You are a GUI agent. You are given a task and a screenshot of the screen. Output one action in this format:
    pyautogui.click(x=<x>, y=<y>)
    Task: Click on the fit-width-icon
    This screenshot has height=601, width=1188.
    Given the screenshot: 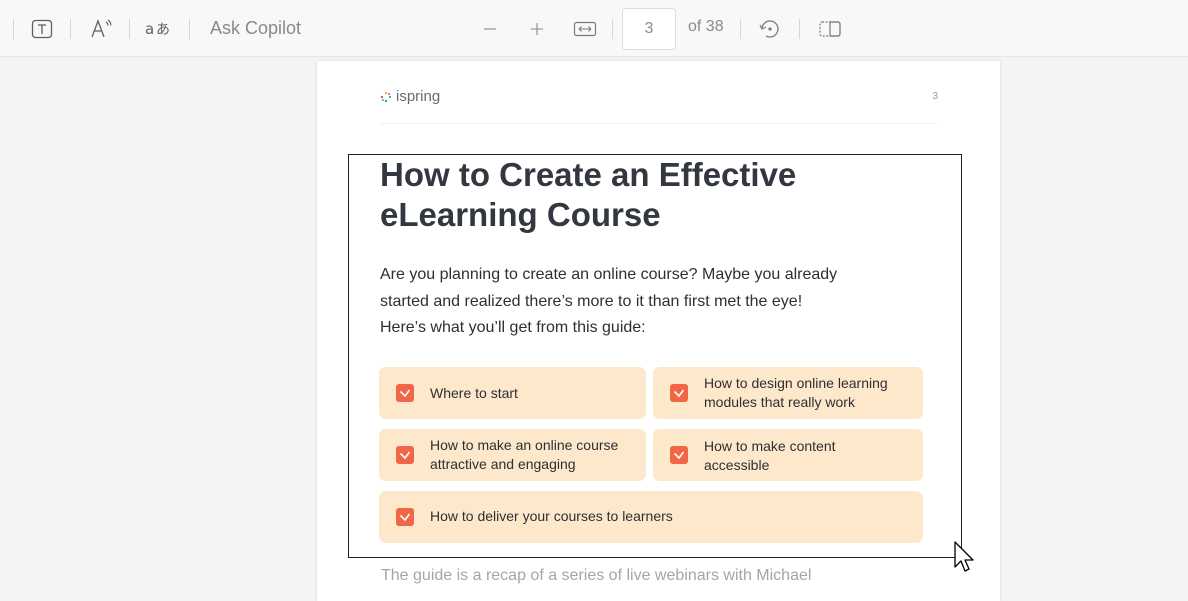 What is the action you would take?
    pyautogui.click(x=585, y=29)
    